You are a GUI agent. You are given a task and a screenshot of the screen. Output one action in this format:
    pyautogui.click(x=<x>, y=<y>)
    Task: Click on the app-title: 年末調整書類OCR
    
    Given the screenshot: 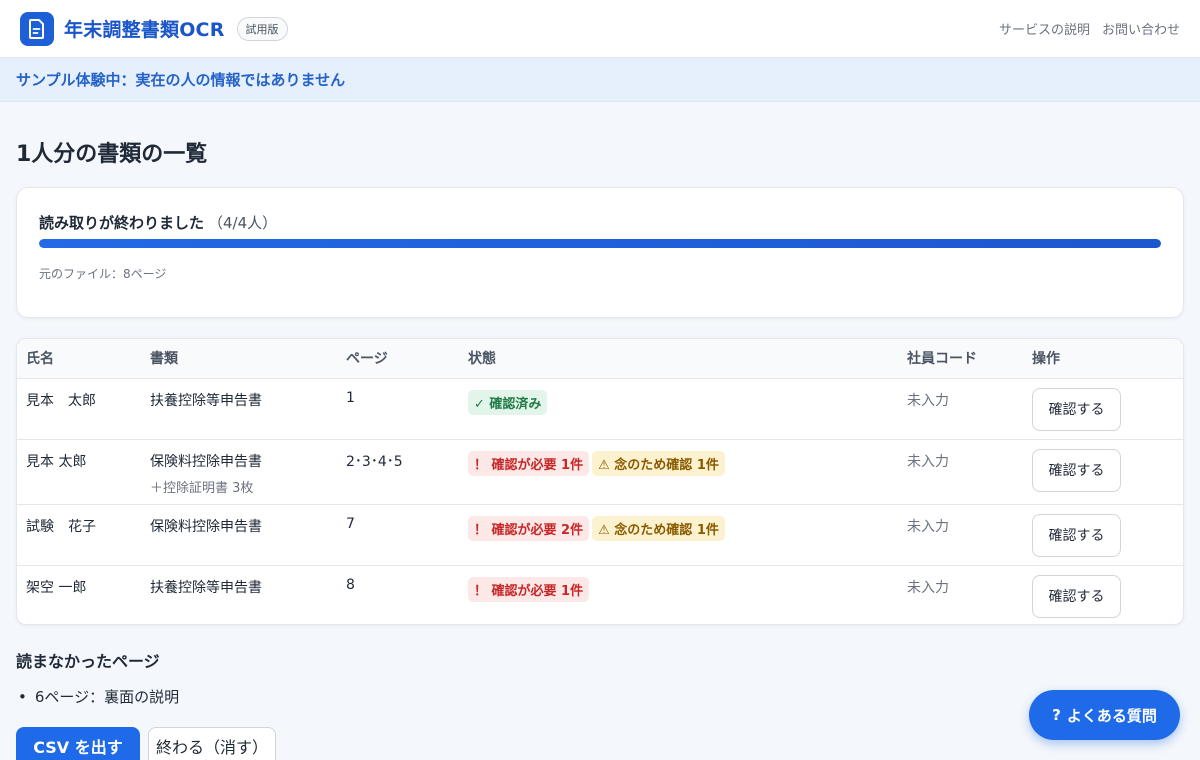 What is the action you would take?
    pyautogui.click(x=144, y=30)
    